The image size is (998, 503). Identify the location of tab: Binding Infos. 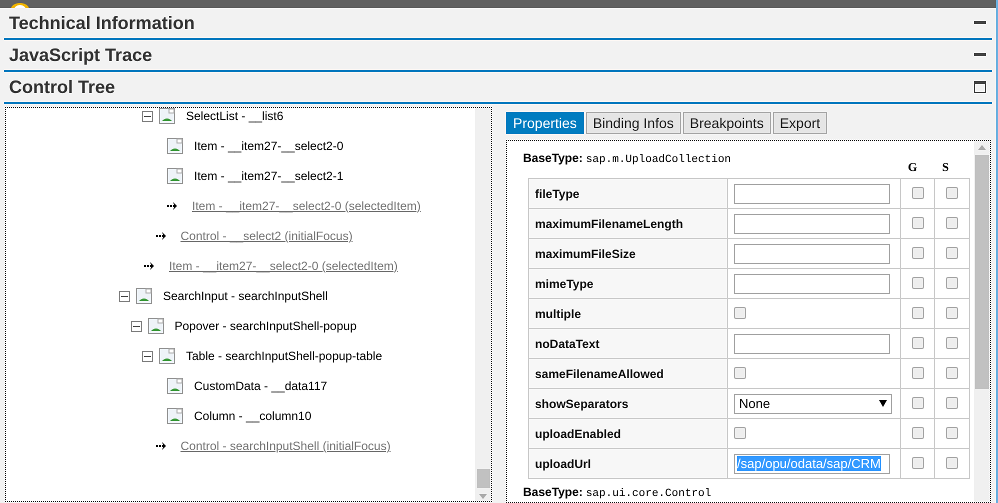
(633, 123).